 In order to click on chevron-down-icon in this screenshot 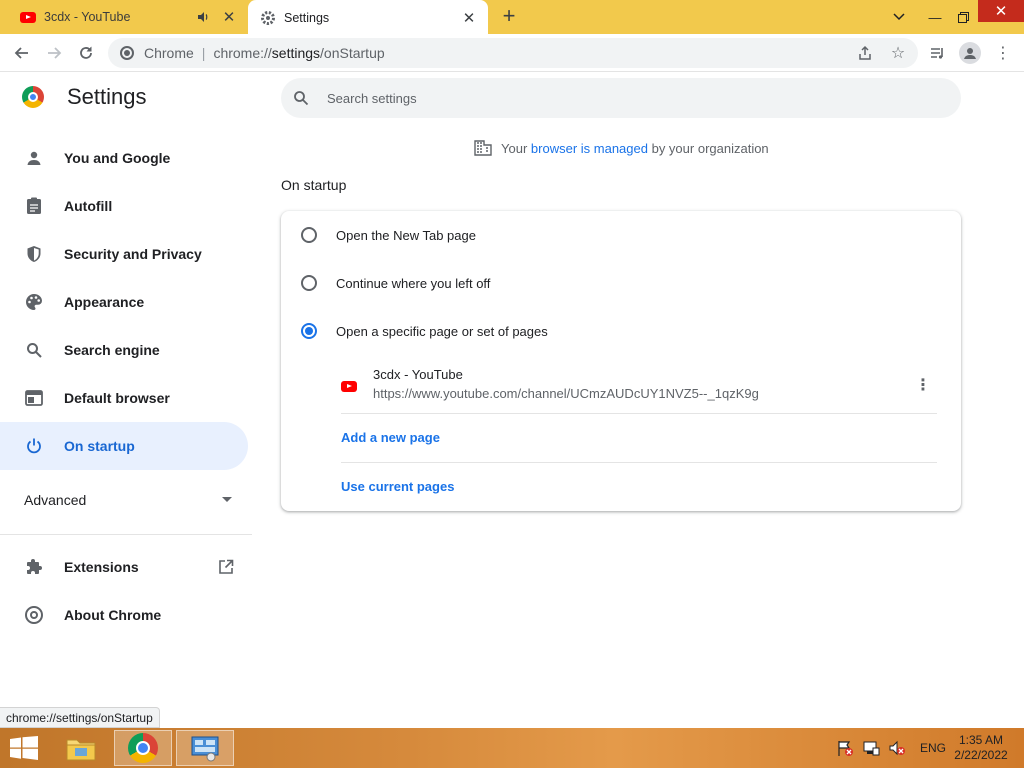, I will do `click(227, 500)`.